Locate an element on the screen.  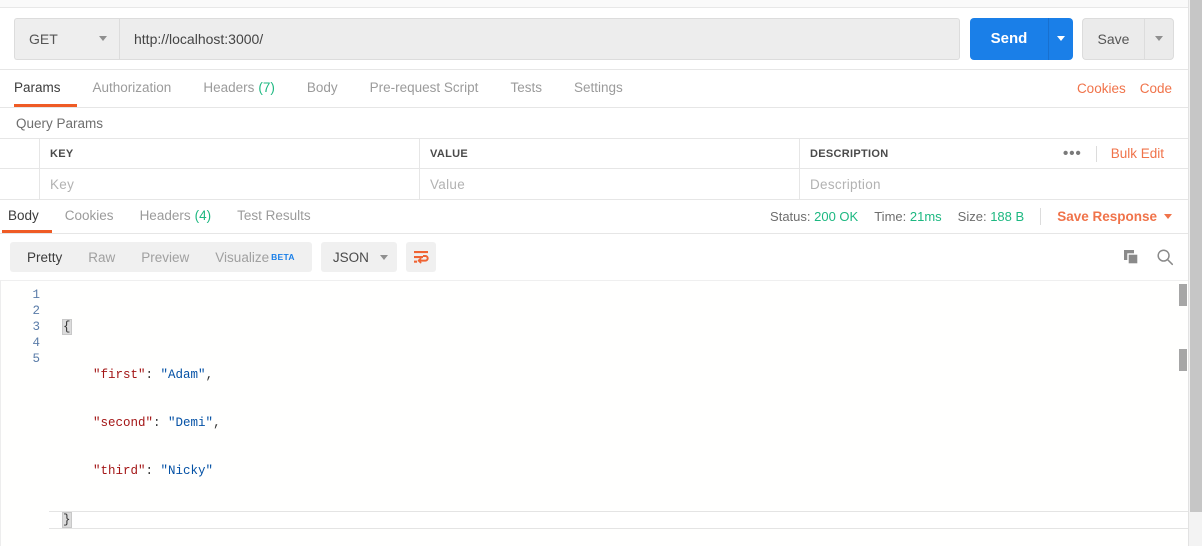
view-mode-pretty: Pretty is located at coordinates (44, 257).